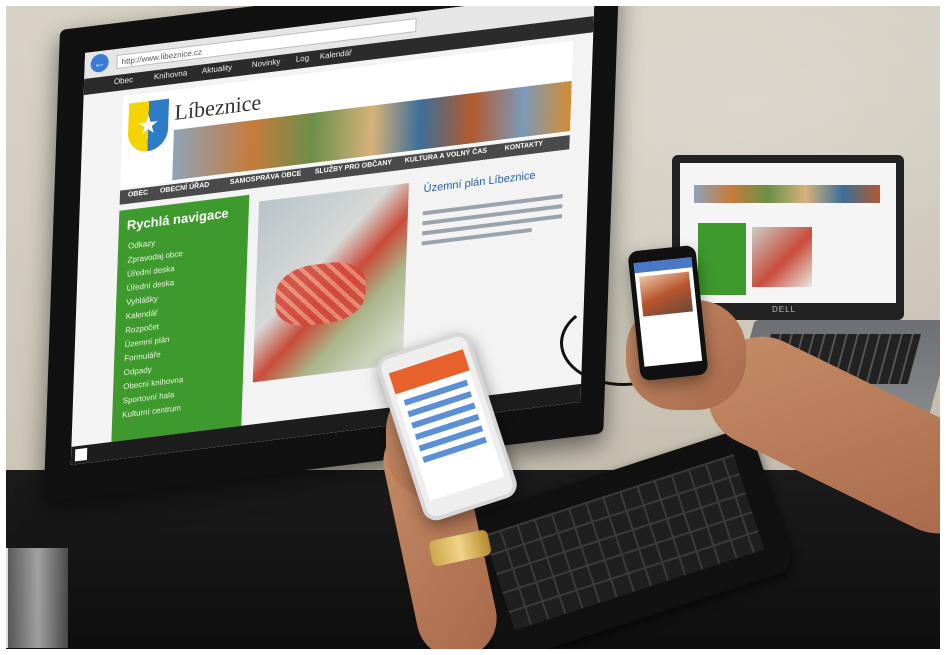 Image resolution: width=946 pixels, height=655 pixels. I want to click on laptop: DELL, so click(788, 237).